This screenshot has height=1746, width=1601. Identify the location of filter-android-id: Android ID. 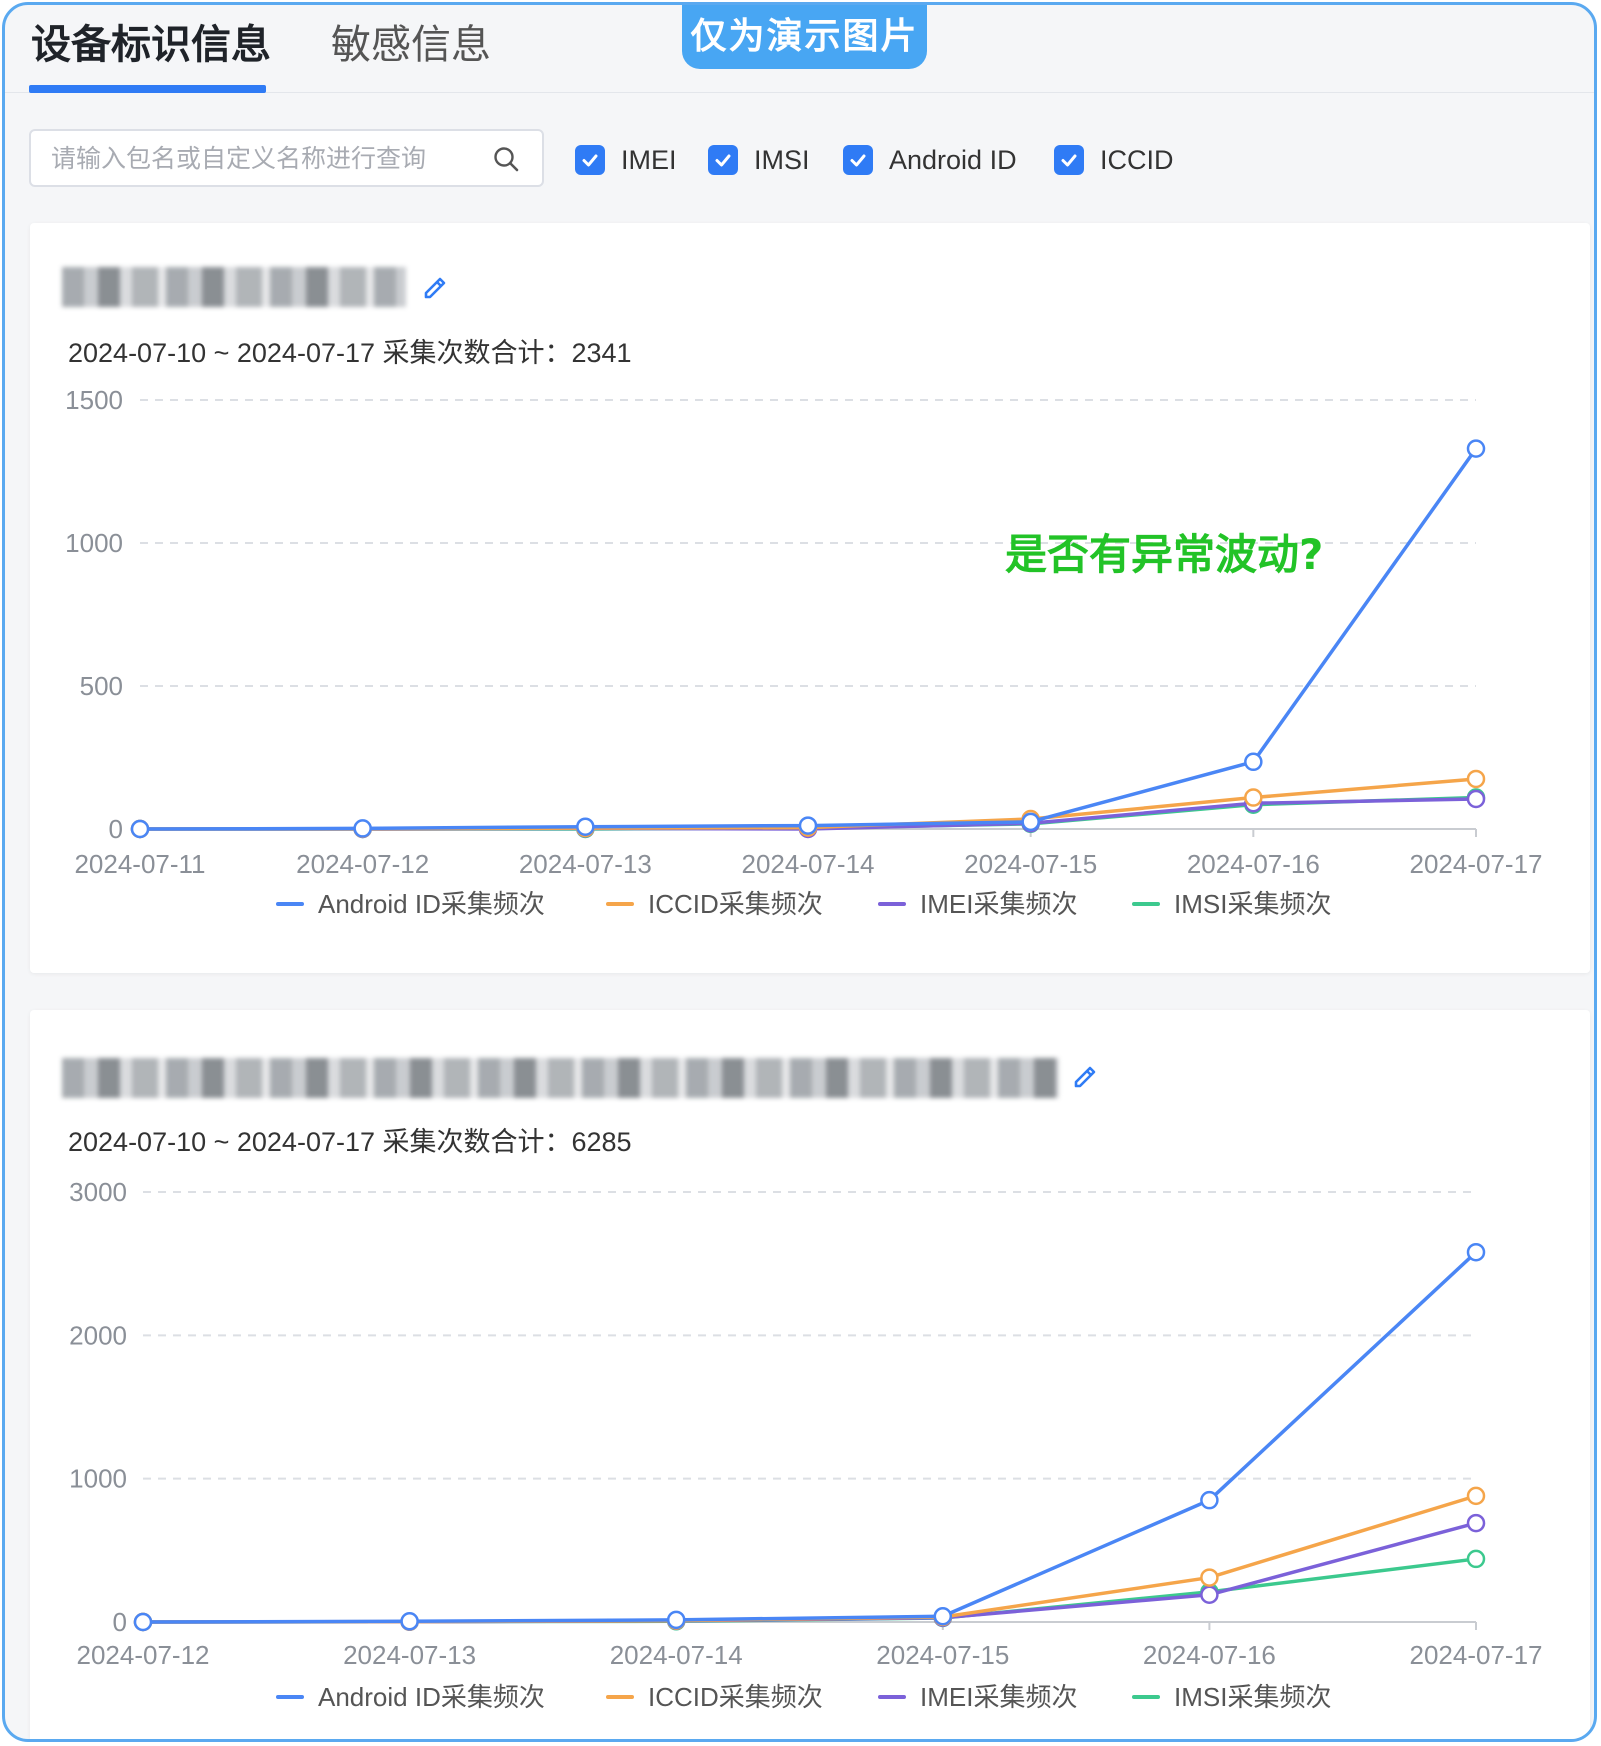
(930, 160).